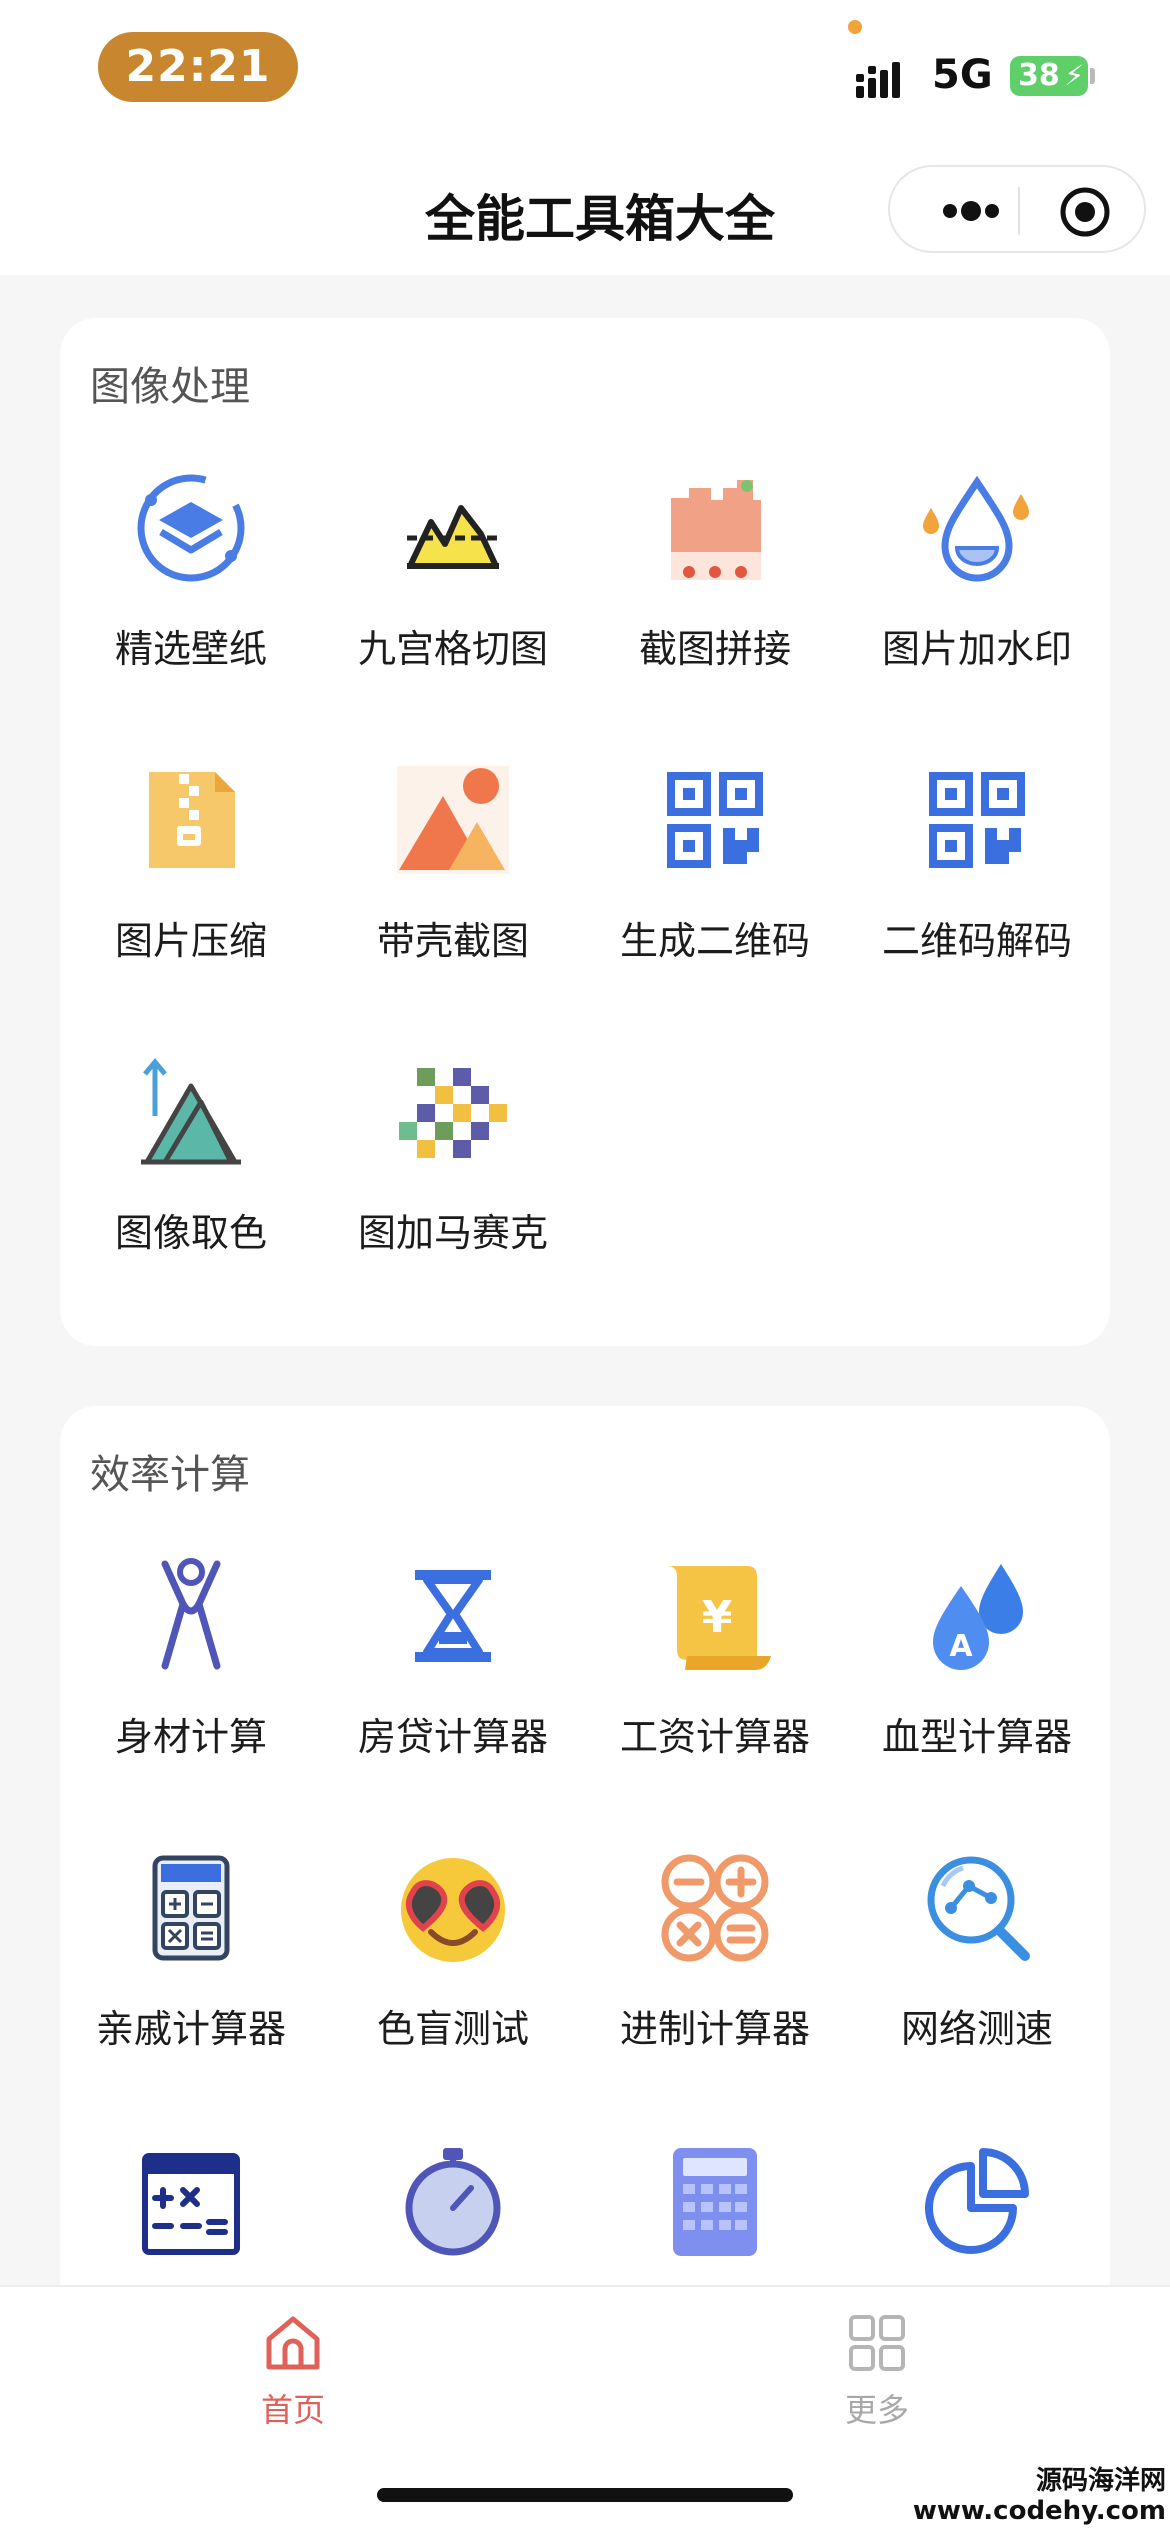 The width and height of the screenshot is (1170, 2532). Describe the element at coordinates (453, 2202) in the screenshot. I see `stopwatch-icon` at that location.